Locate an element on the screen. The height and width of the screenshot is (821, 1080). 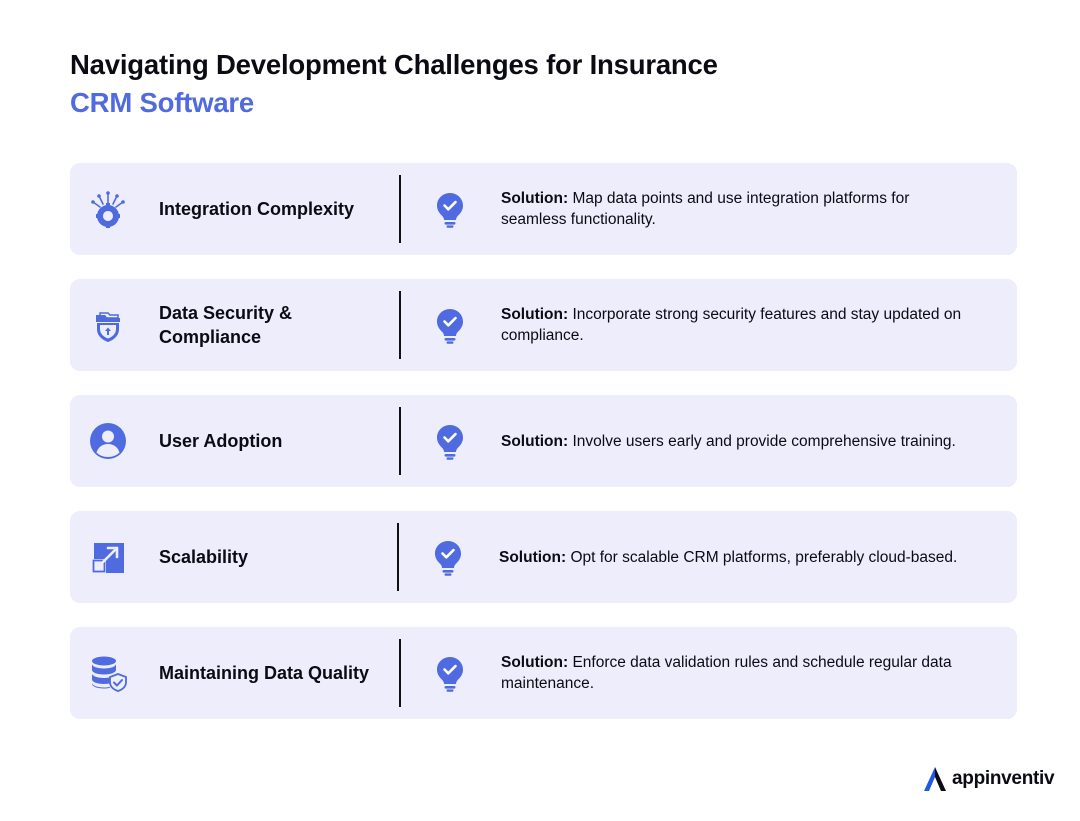
integration-gear-icon is located at coordinates (108, 209).